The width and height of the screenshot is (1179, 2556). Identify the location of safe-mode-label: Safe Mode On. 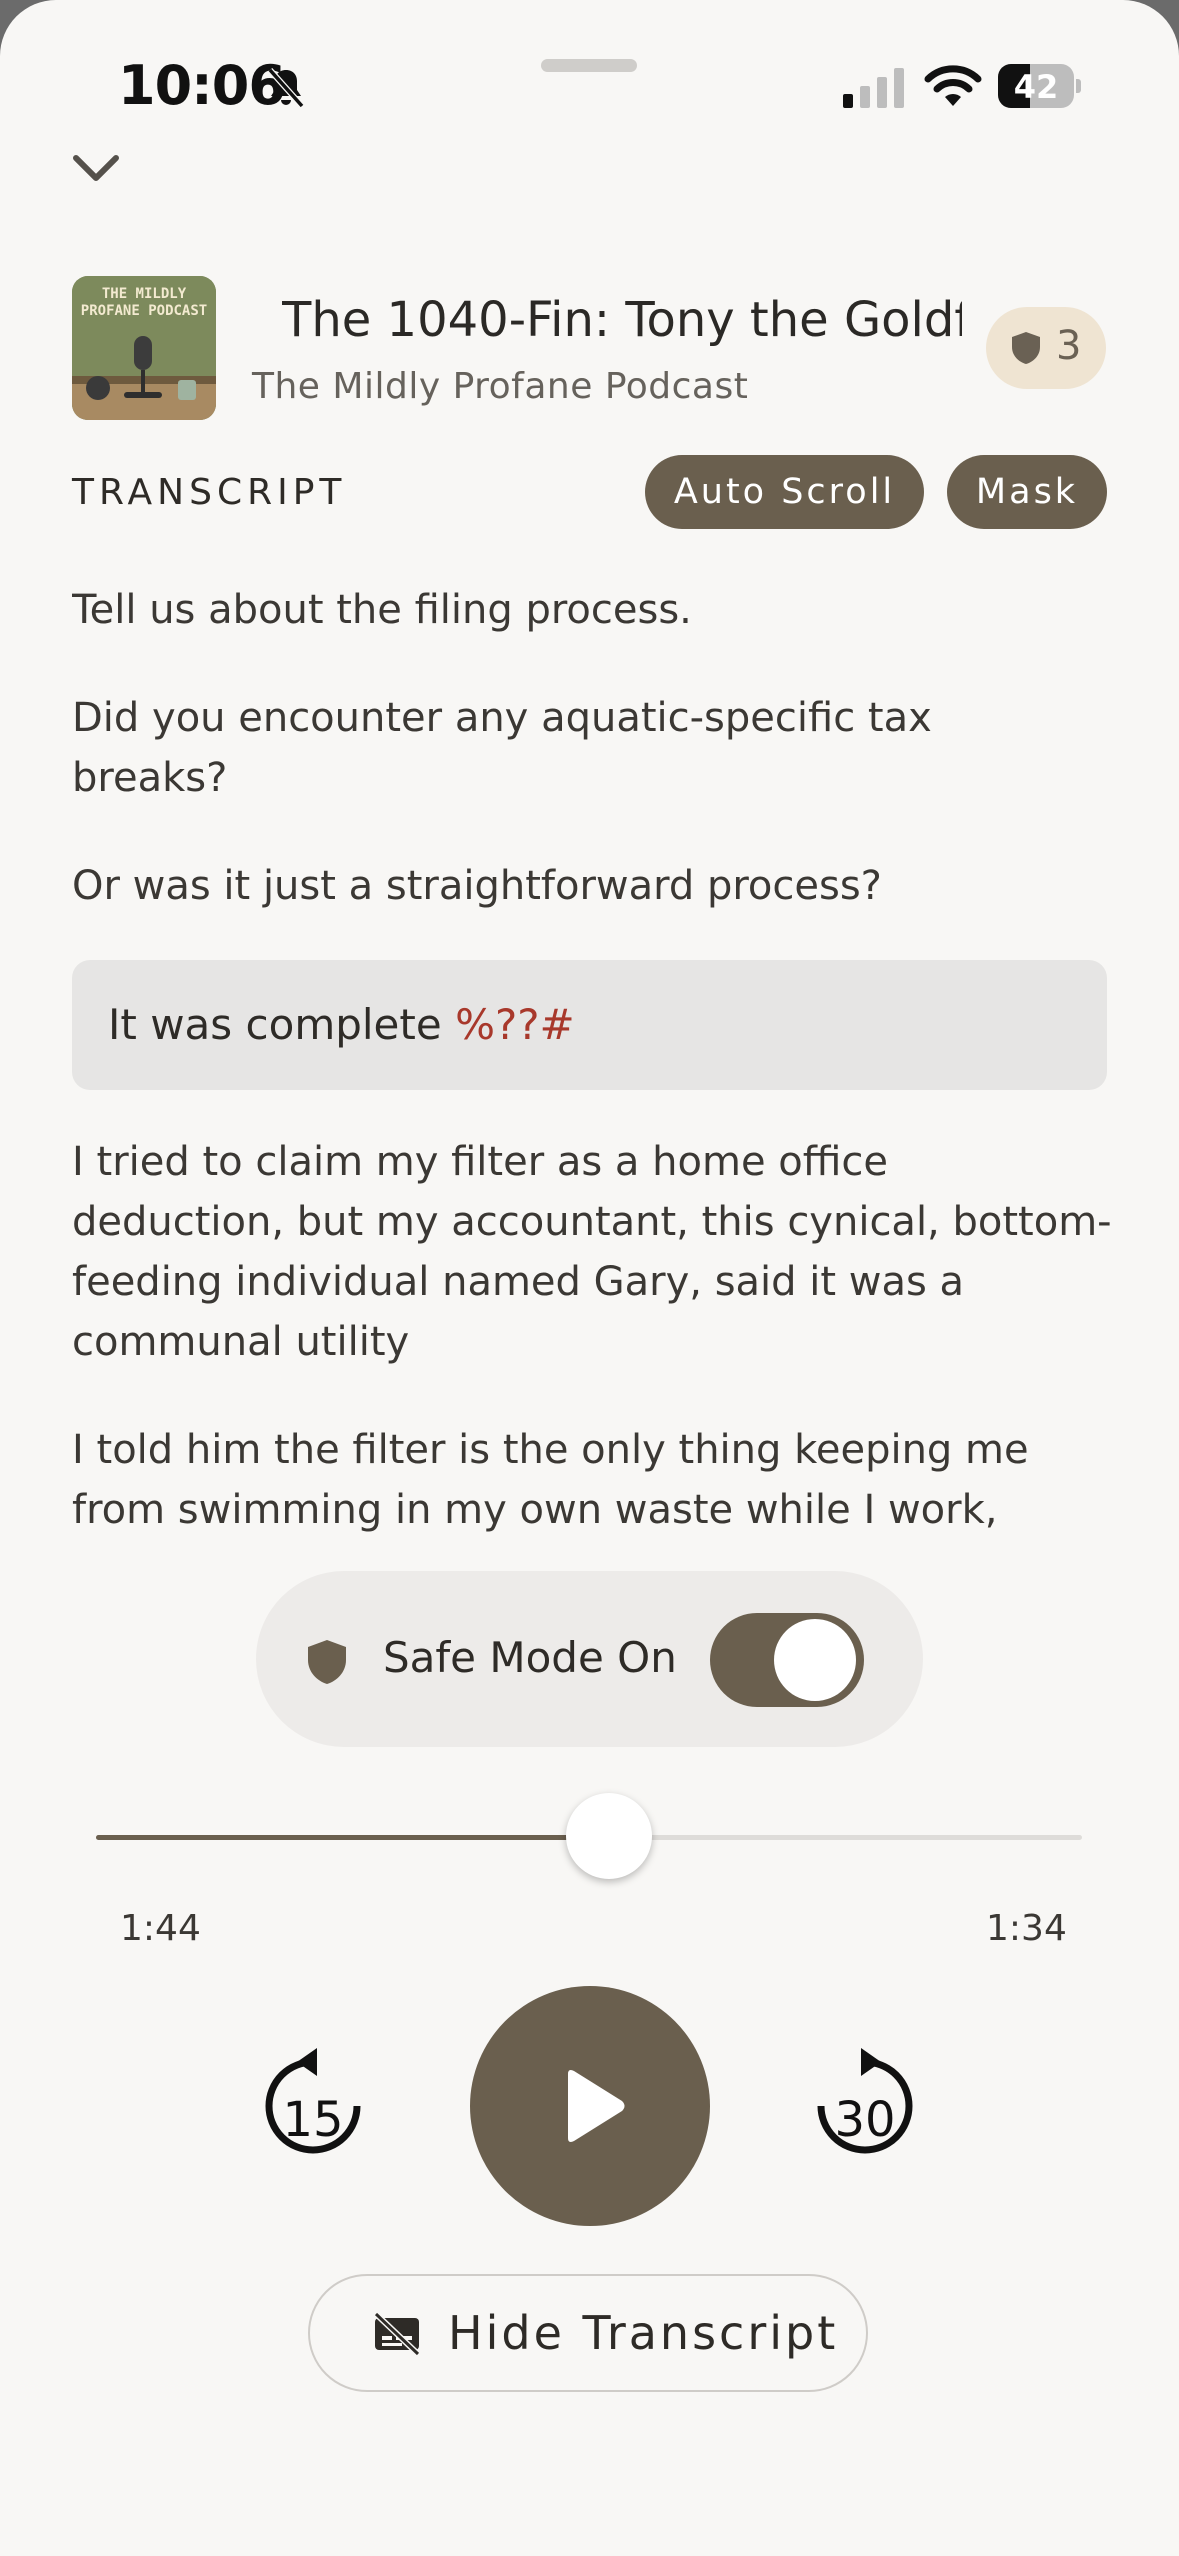
(530, 1657).